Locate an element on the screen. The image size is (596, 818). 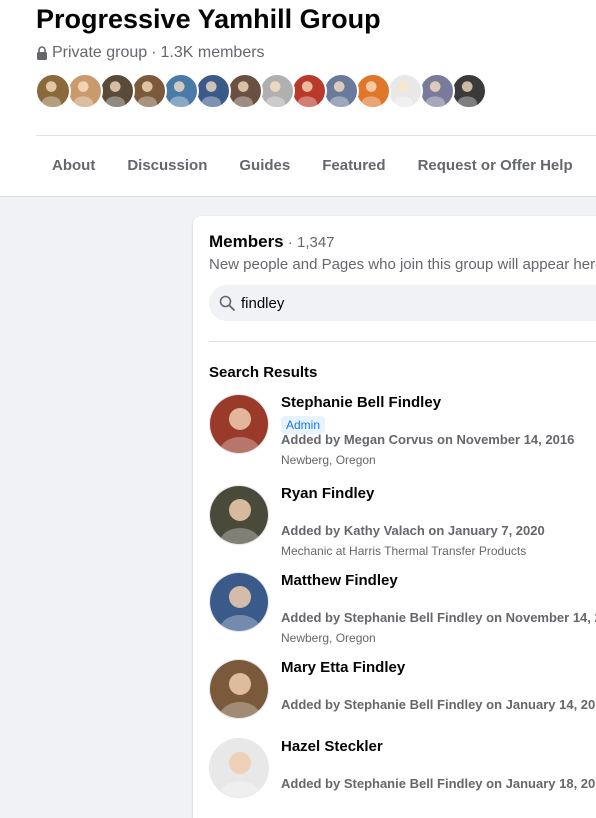
member-name: Ryan Findley is located at coordinates (327, 493).